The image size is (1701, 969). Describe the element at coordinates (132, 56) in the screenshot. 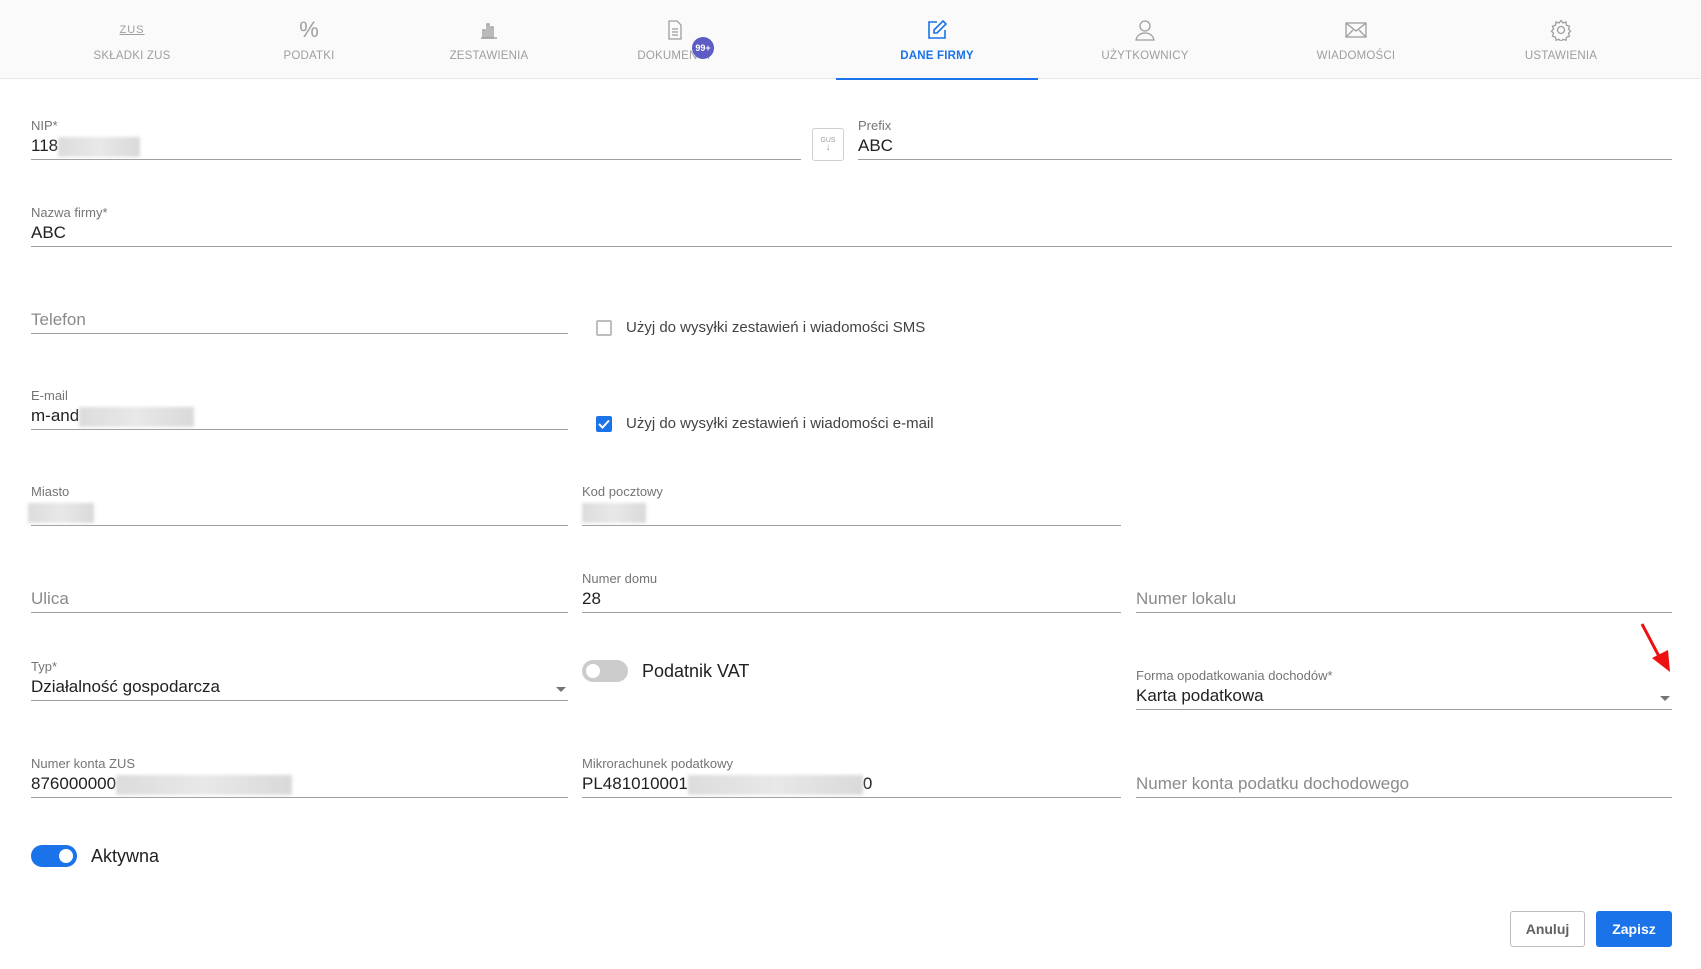

I see `tab-label: SKŁADKI ZUS` at that location.